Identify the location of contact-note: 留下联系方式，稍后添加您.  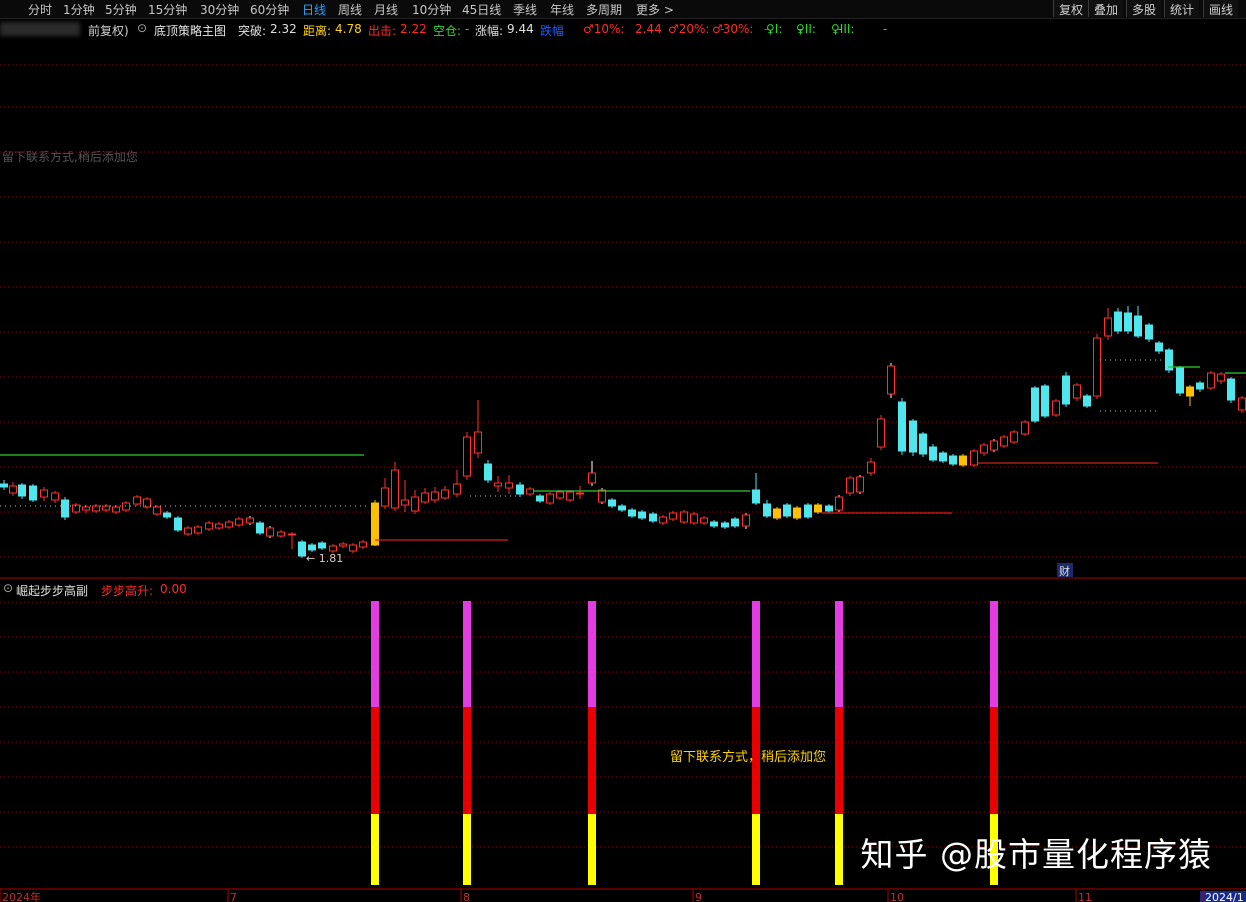
(748, 757).